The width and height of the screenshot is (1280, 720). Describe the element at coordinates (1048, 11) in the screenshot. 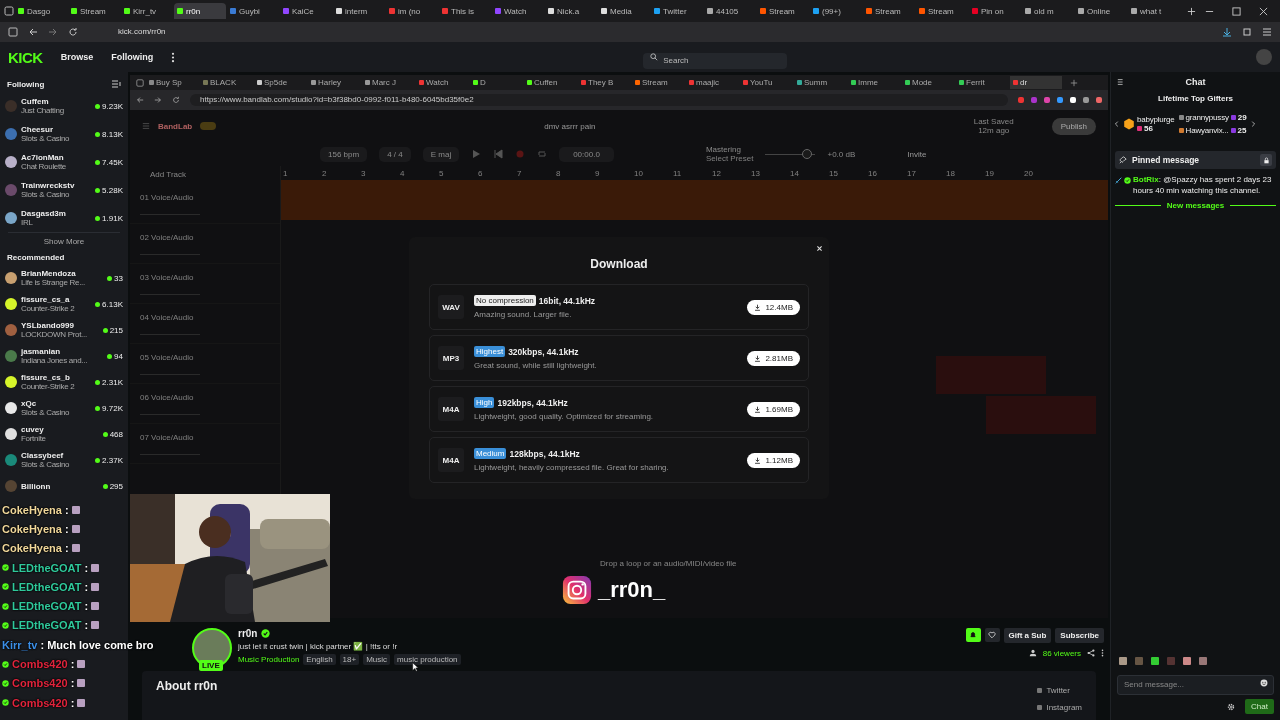

I see `browser-tab: old m` at that location.